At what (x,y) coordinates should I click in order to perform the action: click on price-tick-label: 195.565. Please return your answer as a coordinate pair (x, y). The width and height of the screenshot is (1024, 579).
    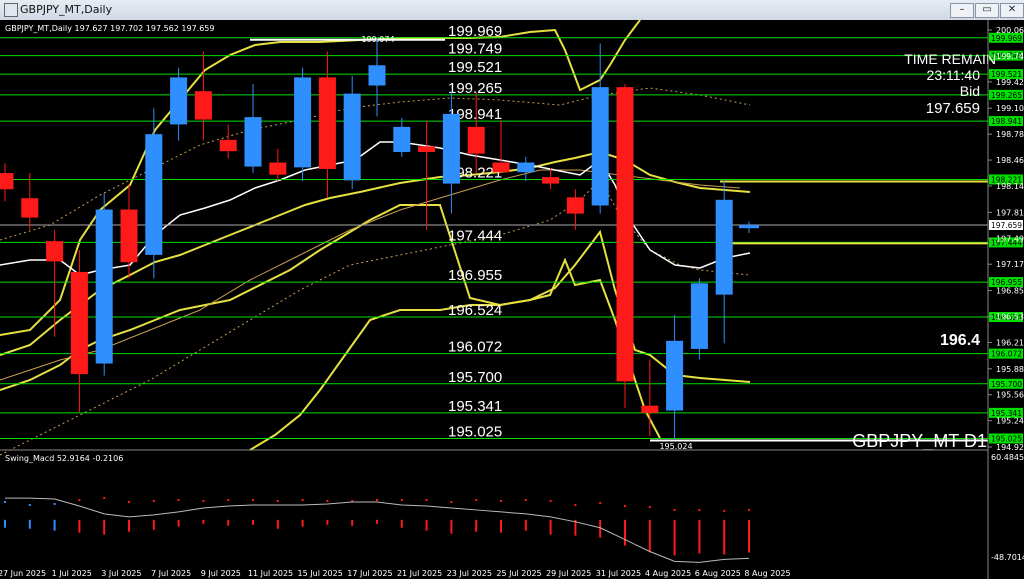
    Looking at the image, I should click on (1010, 395).